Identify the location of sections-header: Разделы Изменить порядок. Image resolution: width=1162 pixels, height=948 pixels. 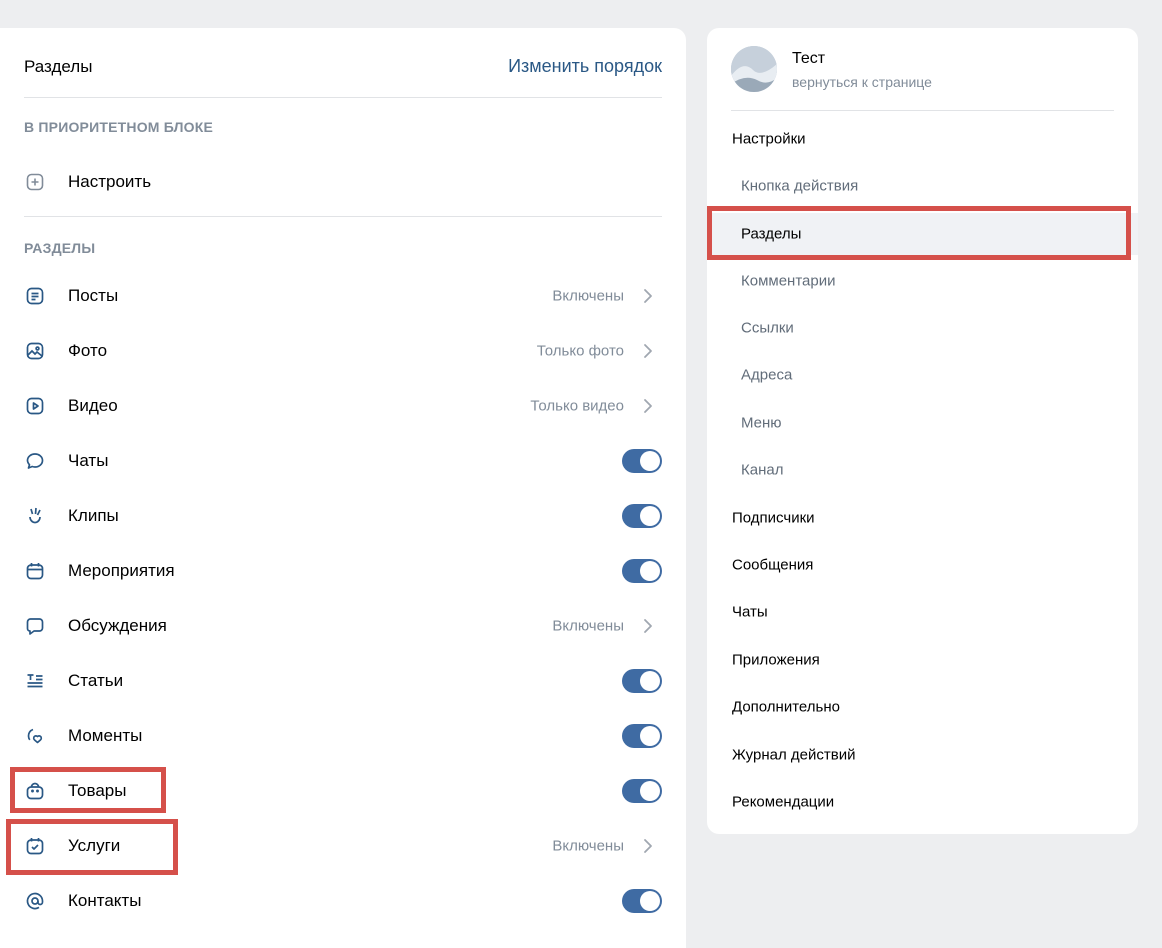
(343, 63).